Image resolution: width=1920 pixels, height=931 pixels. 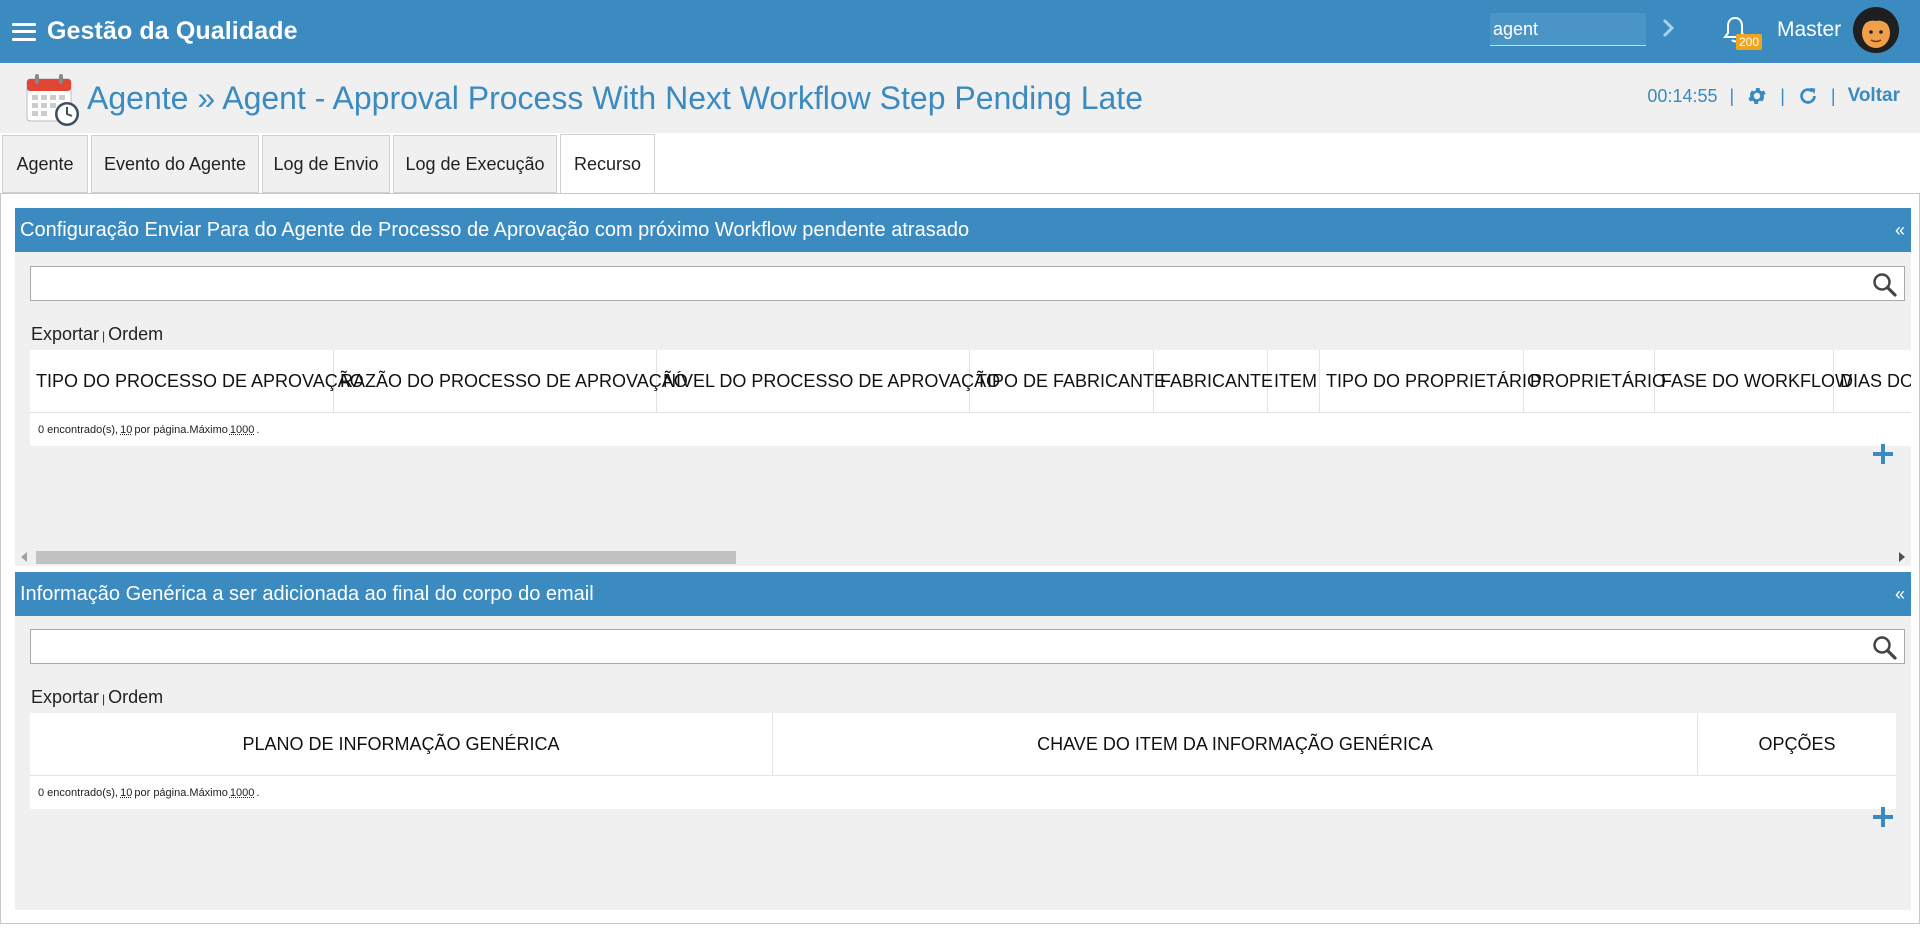 I want to click on column-header: TIPO DO PROCESSO DE APROVAÇÃO, so click(x=197, y=381).